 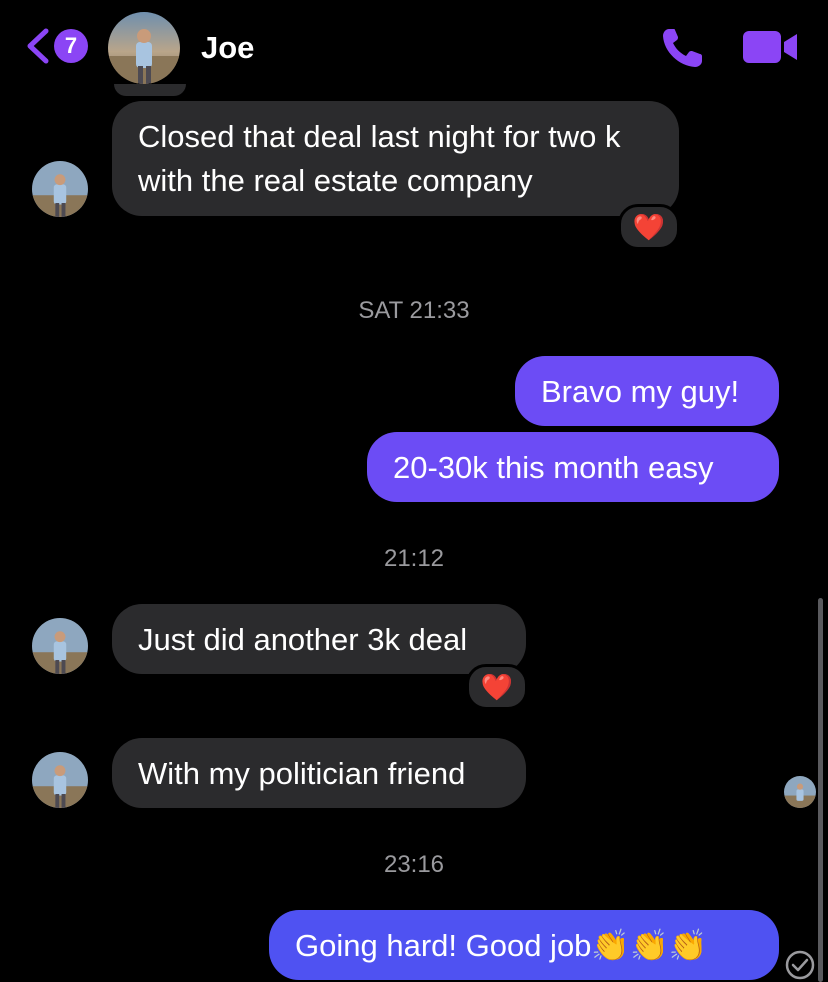 What do you see at coordinates (39, 46) in the screenshot?
I see `back-chevron-icon` at bounding box center [39, 46].